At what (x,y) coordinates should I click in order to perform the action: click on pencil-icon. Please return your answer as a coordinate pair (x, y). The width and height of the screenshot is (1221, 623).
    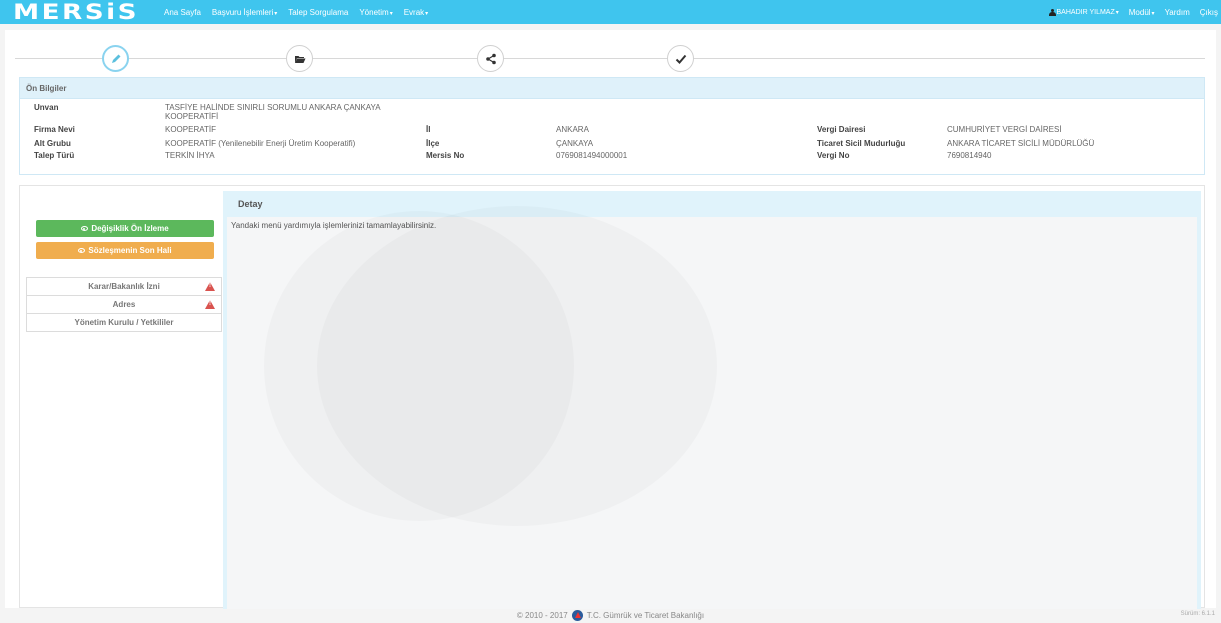
    Looking at the image, I should click on (115, 58).